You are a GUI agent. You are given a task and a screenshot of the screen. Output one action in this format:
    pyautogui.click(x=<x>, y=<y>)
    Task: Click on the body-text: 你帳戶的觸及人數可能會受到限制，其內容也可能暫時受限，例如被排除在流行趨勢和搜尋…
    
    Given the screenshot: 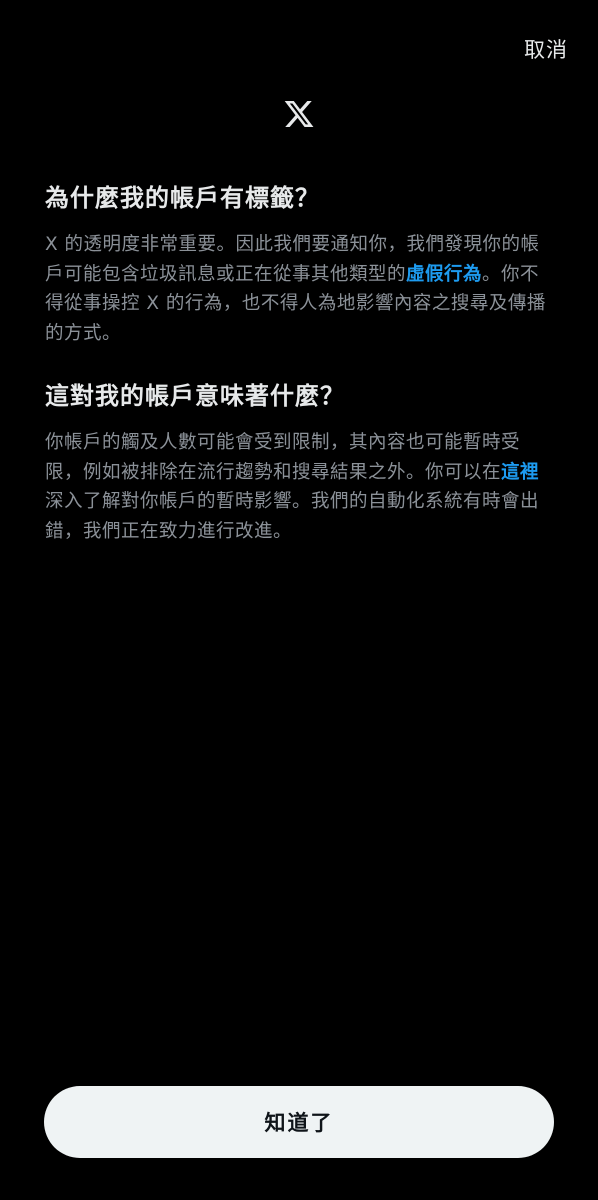 What is the action you would take?
    pyautogui.click(x=283, y=457)
    